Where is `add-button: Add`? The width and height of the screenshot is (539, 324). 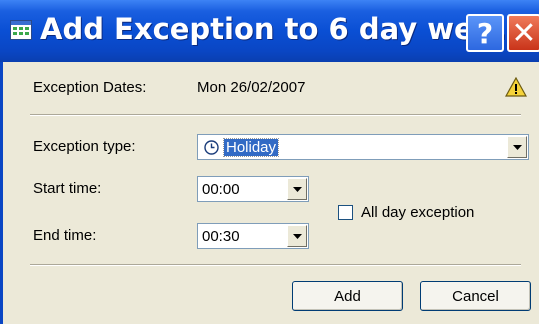 add-button: Add is located at coordinates (347, 296).